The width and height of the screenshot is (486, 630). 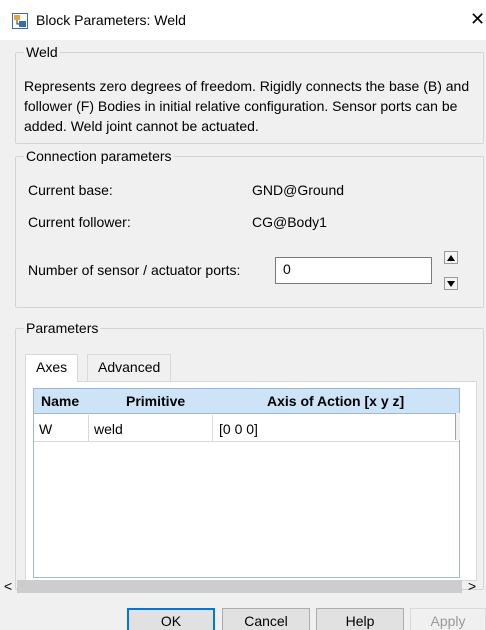 What do you see at coordinates (289, 222) in the screenshot?
I see `current-follower-value: CG@Body1` at bounding box center [289, 222].